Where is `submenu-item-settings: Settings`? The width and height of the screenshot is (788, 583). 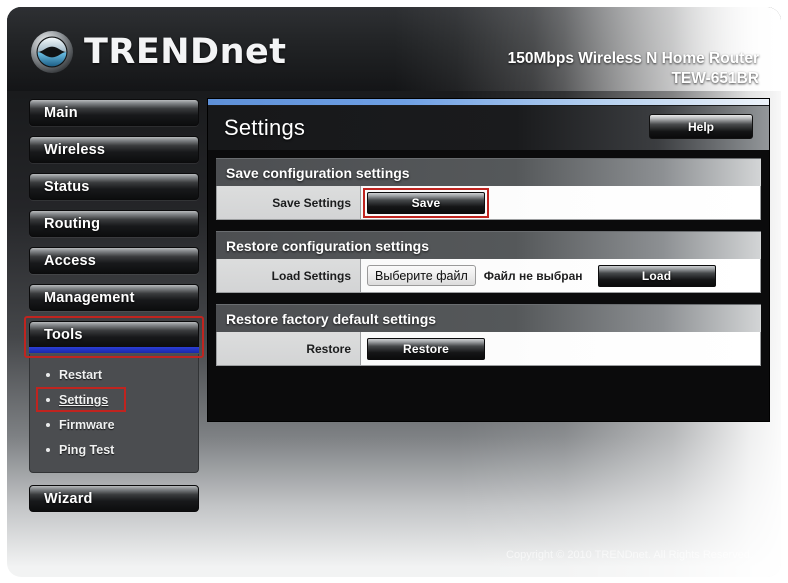
submenu-item-settings: Settings is located at coordinates (114, 399).